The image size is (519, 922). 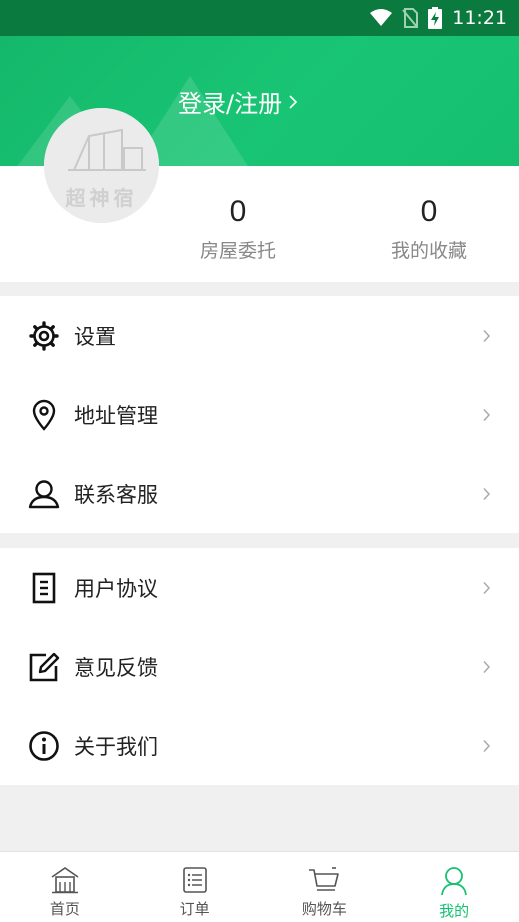 I want to click on menu-item-label: 地址管理, so click(x=116, y=415).